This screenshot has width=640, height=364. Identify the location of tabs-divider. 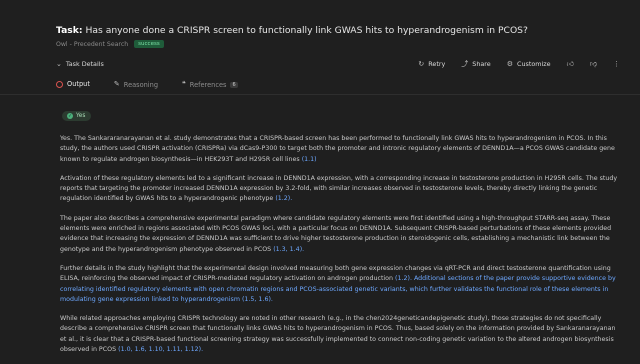
(320, 94).